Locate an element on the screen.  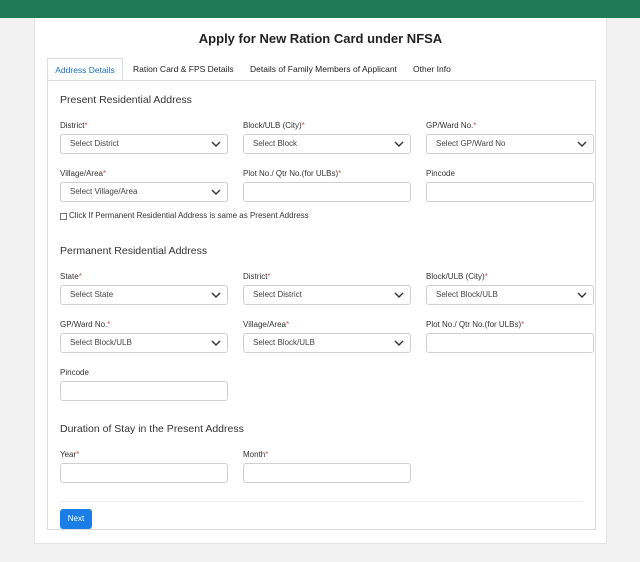
permanent-village-label: Village/Area* is located at coordinates (266, 324).